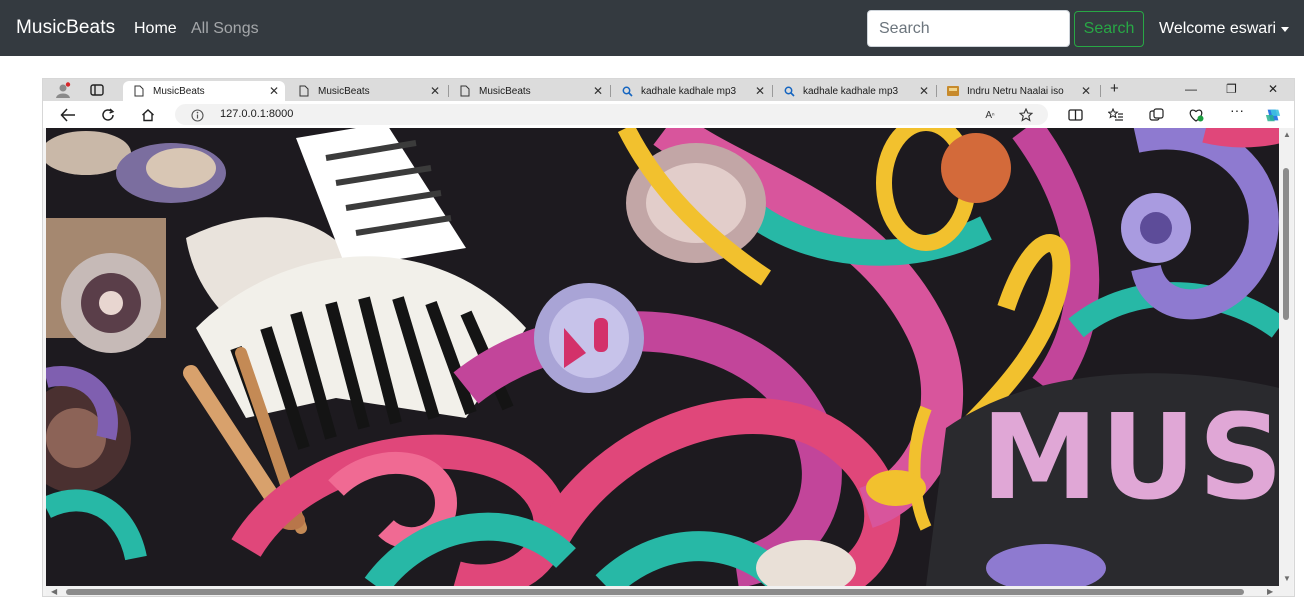 The width and height of the screenshot is (1304, 599). Describe the element at coordinates (63, 90) in the screenshot. I see `profile-icon` at that location.